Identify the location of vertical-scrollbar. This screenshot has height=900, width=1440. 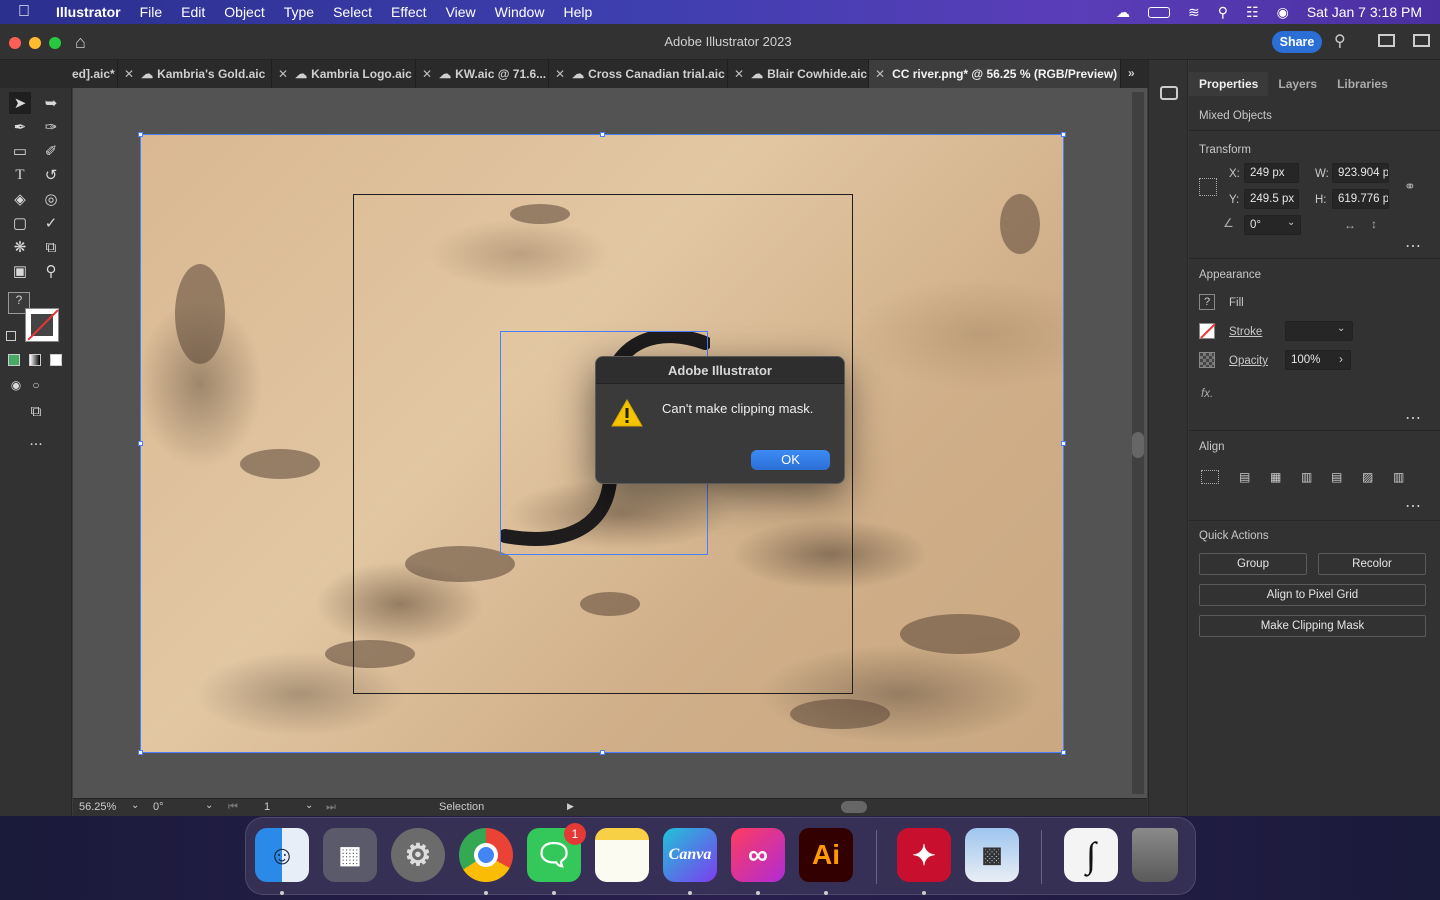
(1138, 443).